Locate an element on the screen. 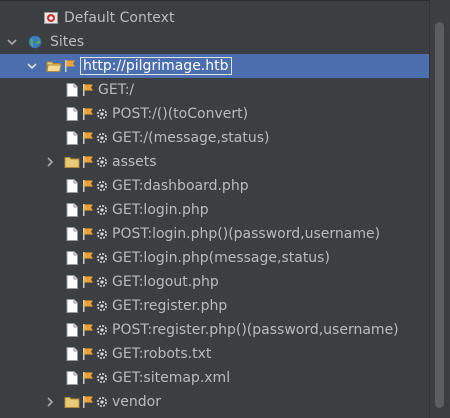 This screenshot has height=418, width=450. request-label: POST:login.php()(password,username) is located at coordinates (246, 234).